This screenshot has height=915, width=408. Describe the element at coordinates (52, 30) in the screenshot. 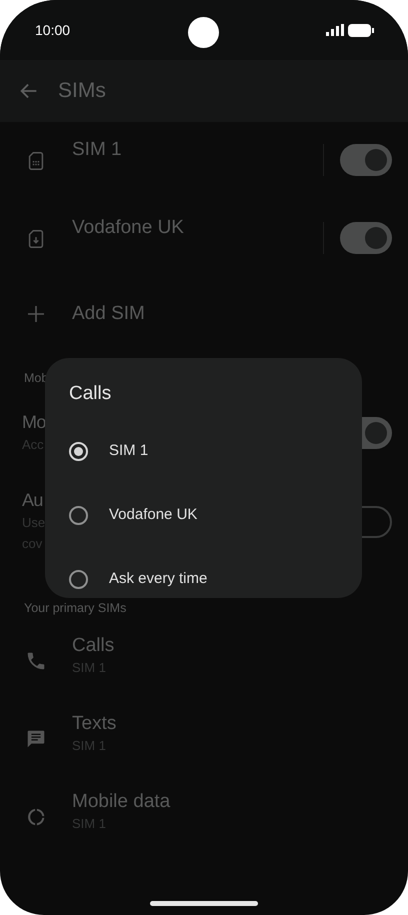

I see `clock: 10:00` at that location.